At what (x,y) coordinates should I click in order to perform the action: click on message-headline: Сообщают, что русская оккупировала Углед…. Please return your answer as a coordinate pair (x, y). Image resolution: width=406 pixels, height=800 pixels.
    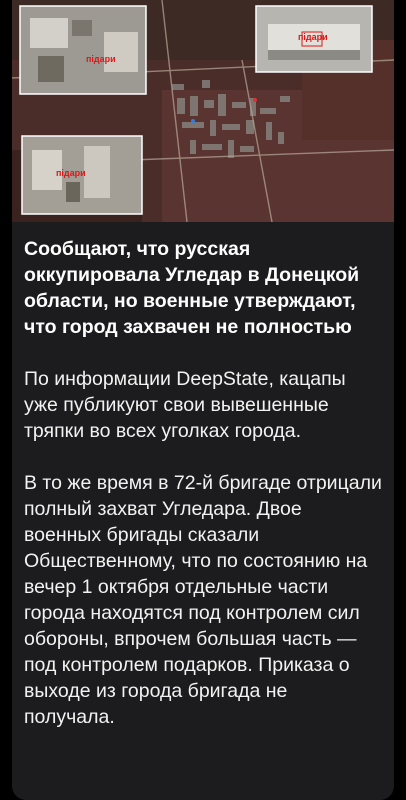
    Looking at the image, I should click on (192, 288).